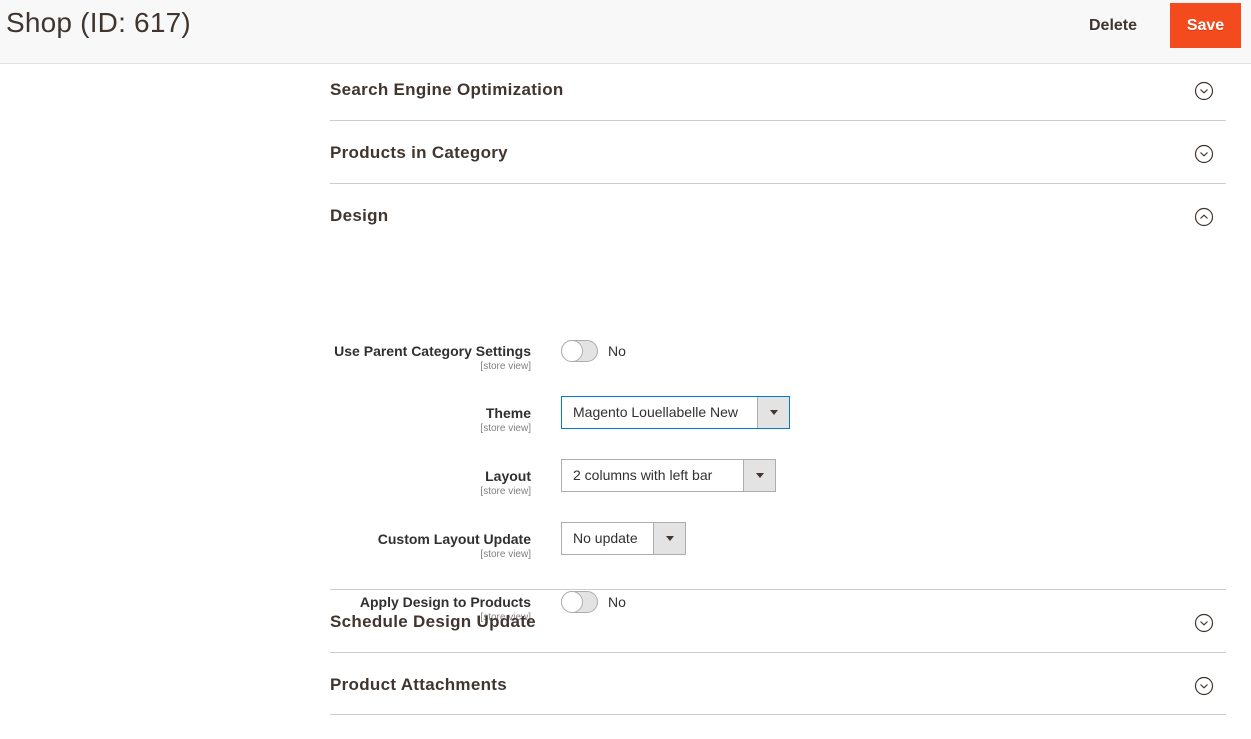  Describe the element at coordinates (447, 89) in the screenshot. I see `section-title: Search Engine Optimization` at that location.